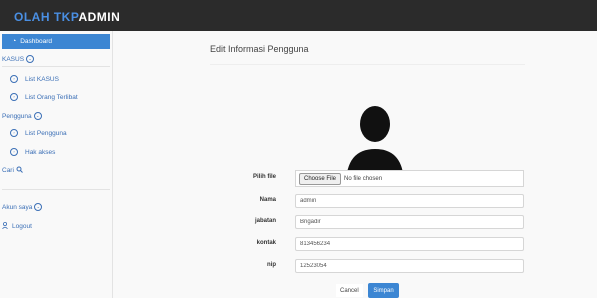 The image size is (597, 298). I want to click on nama-field, so click(409, 201).